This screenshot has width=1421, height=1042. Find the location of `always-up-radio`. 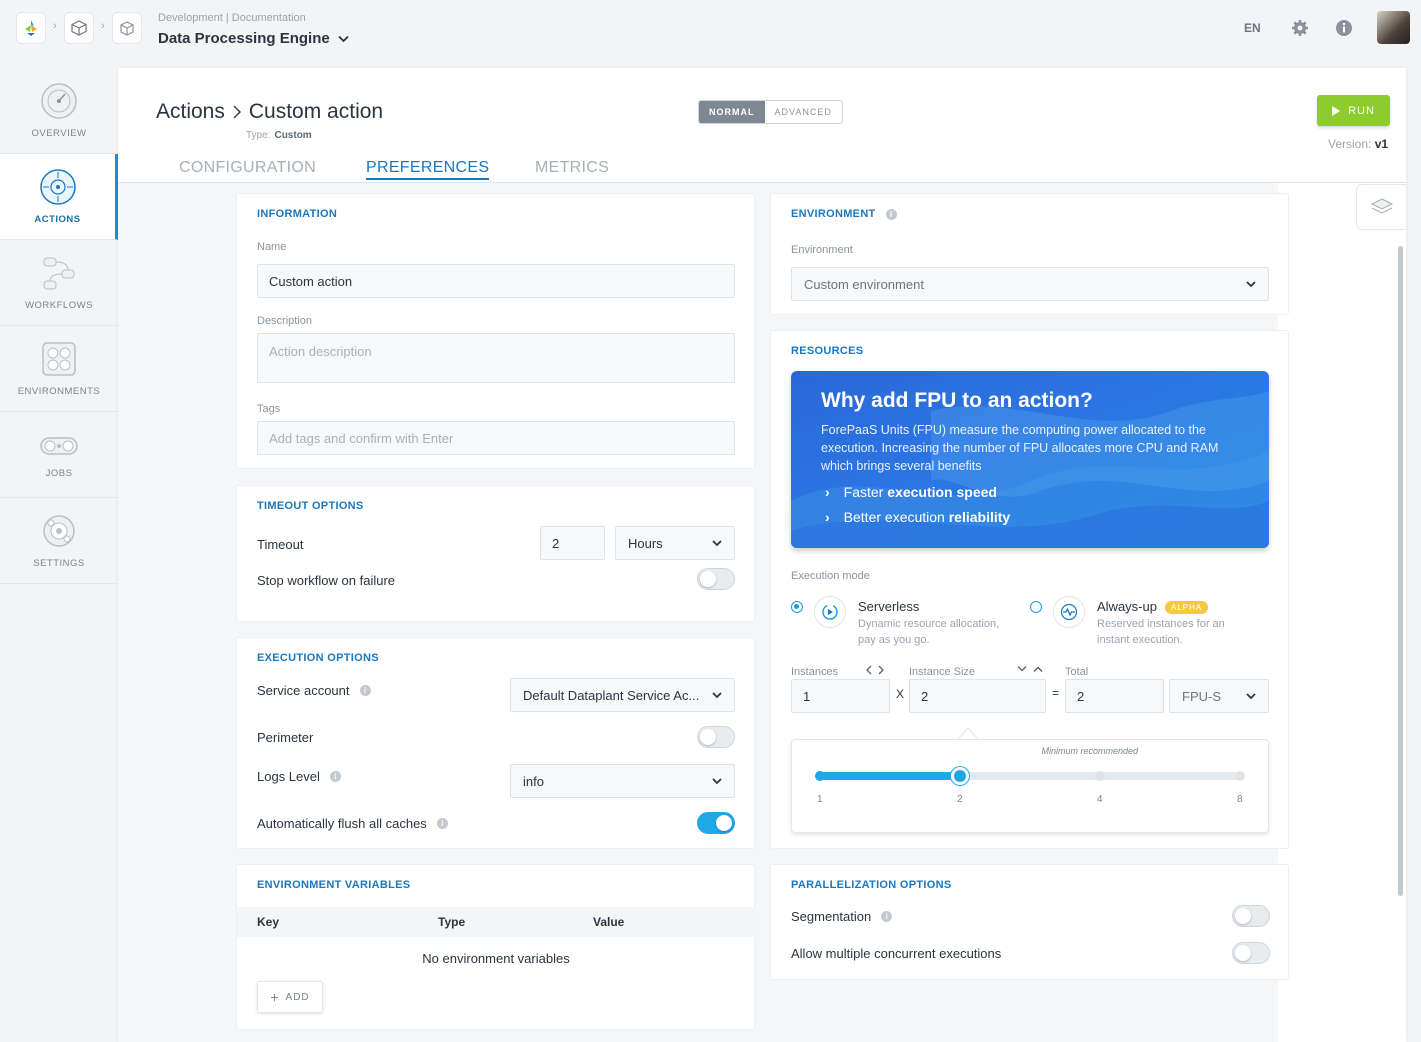

always-up-radio is located at coordinates (1036, 607).